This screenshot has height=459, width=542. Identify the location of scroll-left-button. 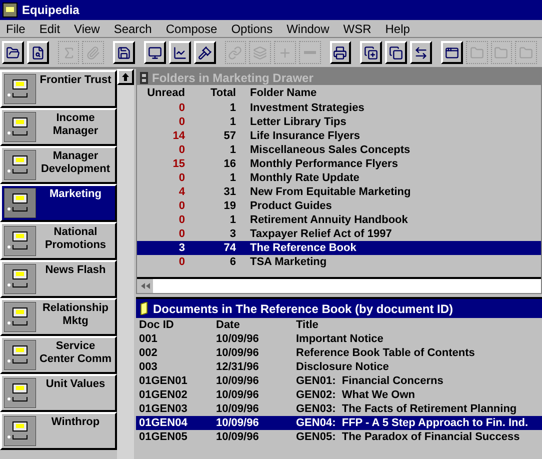
(145, 286).